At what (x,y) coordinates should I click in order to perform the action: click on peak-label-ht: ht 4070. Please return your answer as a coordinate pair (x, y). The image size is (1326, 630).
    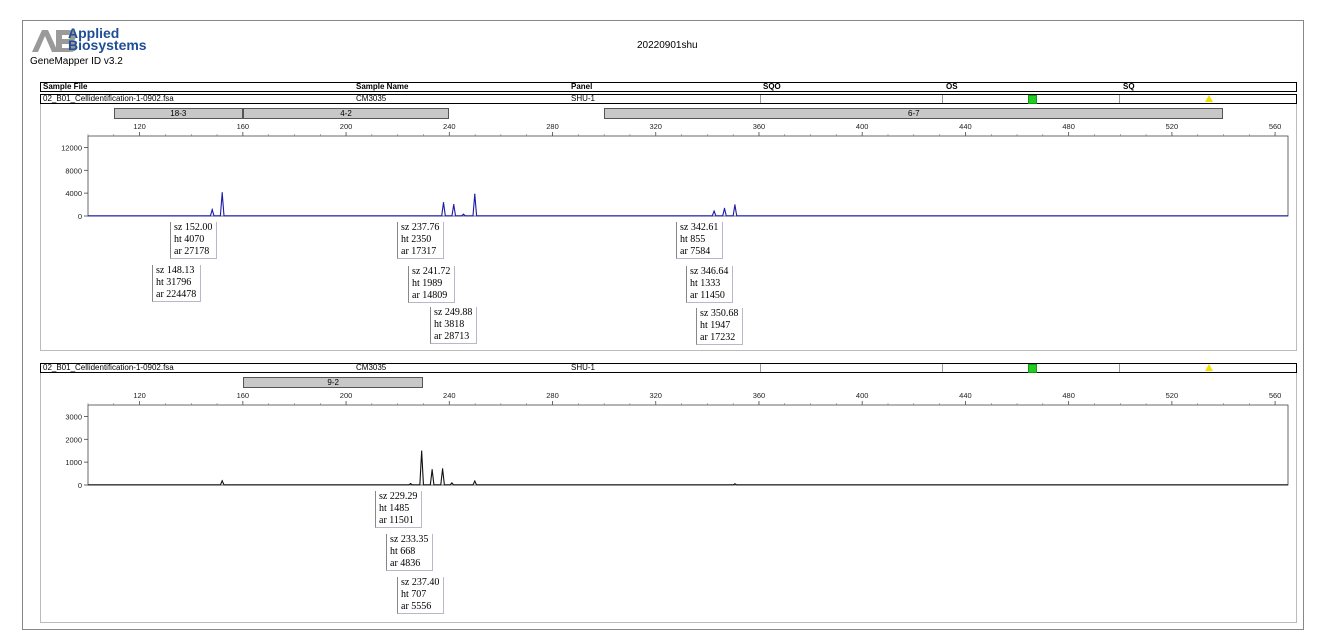
    Looking at the image, I should click on (189, 239).